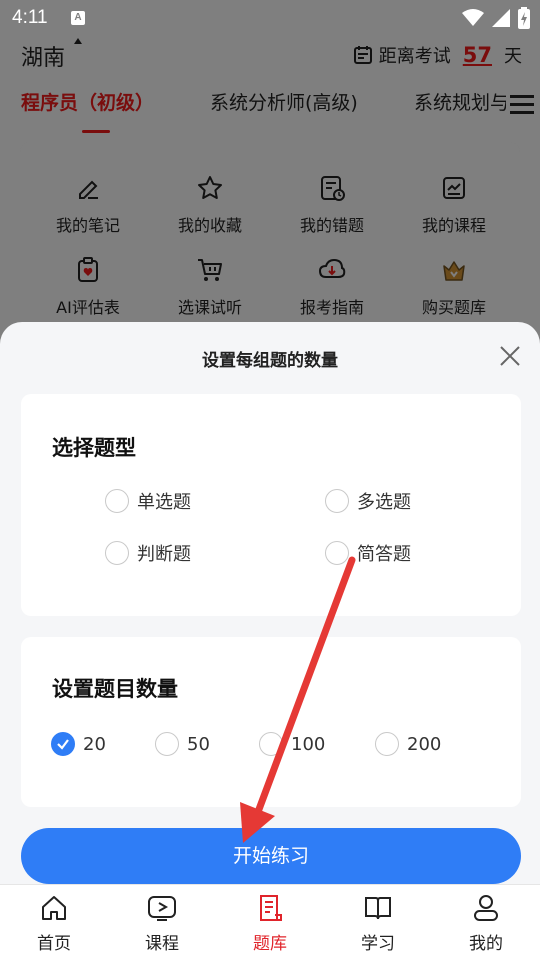  I want to click on nav-question-bank: 题库, so click(270, 923).